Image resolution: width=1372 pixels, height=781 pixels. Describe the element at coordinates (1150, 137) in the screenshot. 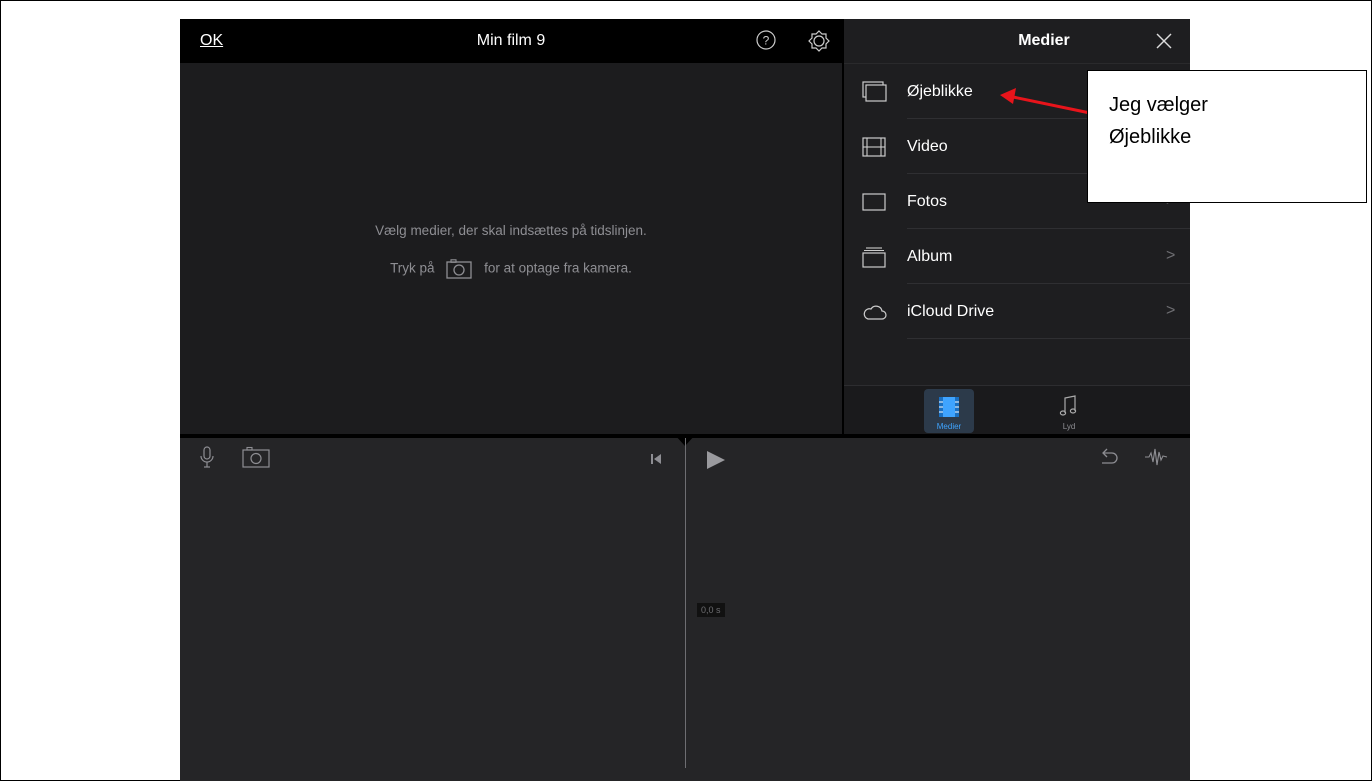

I see `callout-line2: Øjeblikke` at that location.